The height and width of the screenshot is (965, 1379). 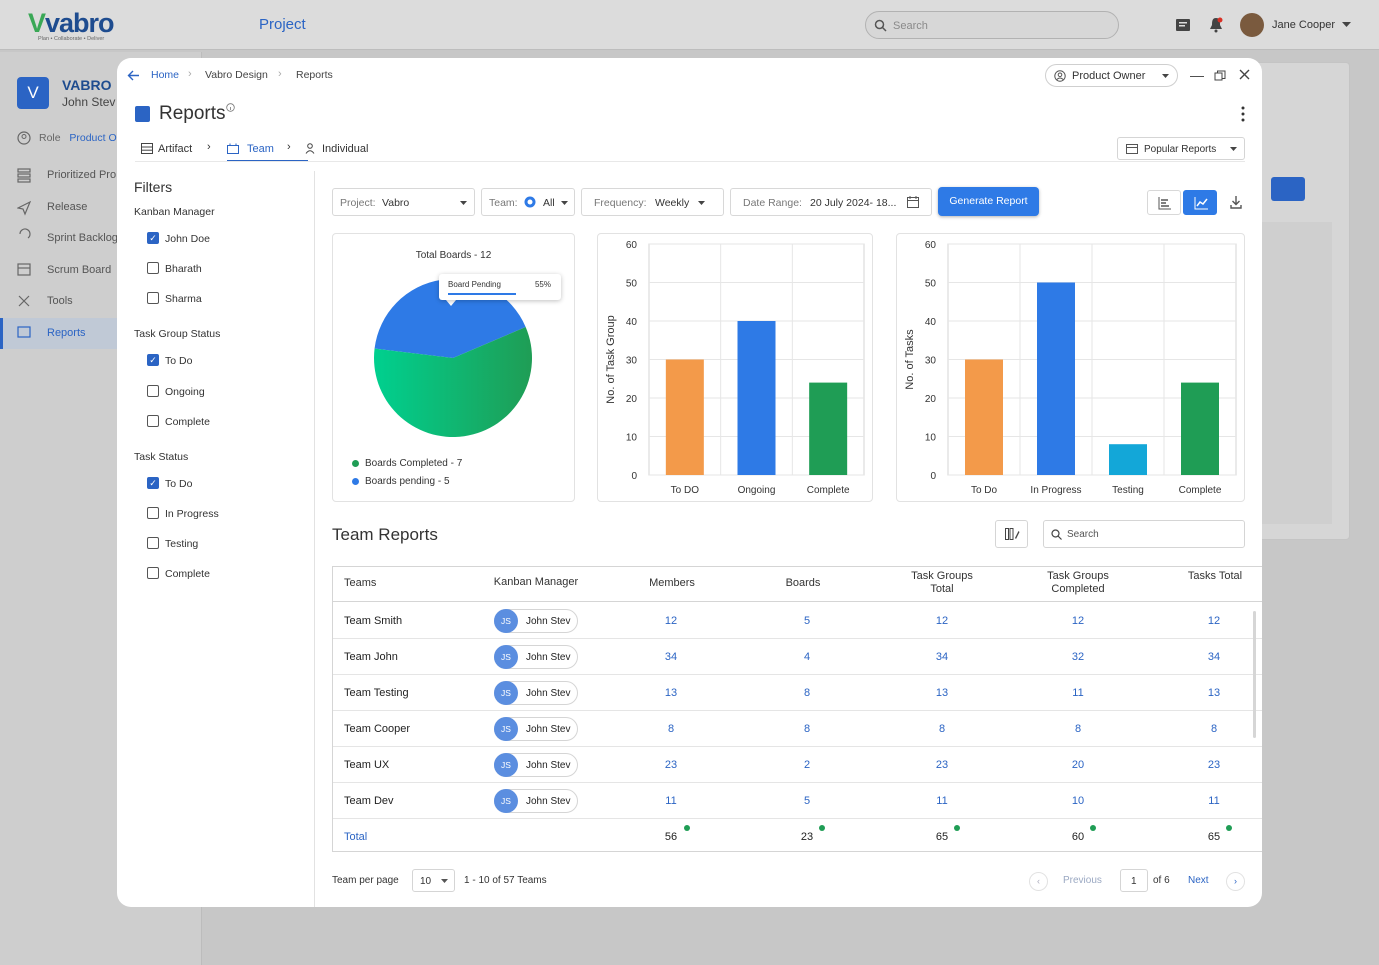 I want to click on checkbox-ts-testing, so click(x=153, y=543).